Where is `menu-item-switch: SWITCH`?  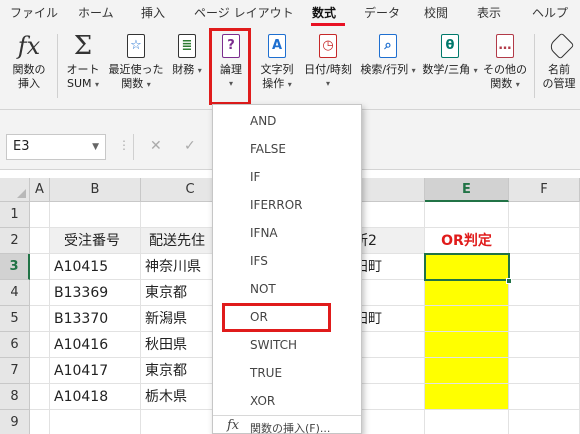
menu-item-switch: SWITCH is located at coordinates (287, 345).